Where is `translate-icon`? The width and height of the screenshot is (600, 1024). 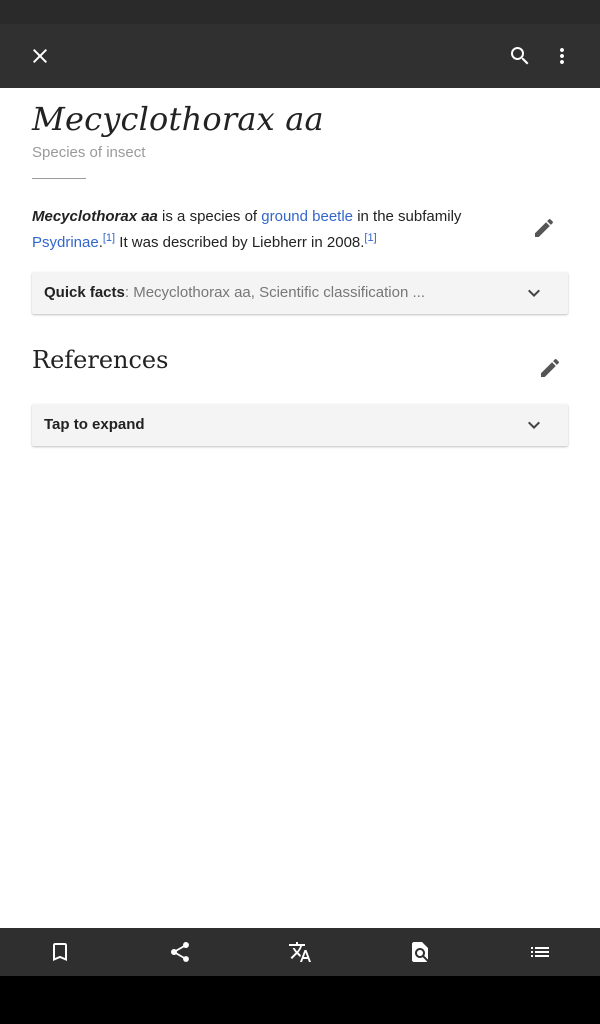 translate-icon is located at coordinates (300, 952).